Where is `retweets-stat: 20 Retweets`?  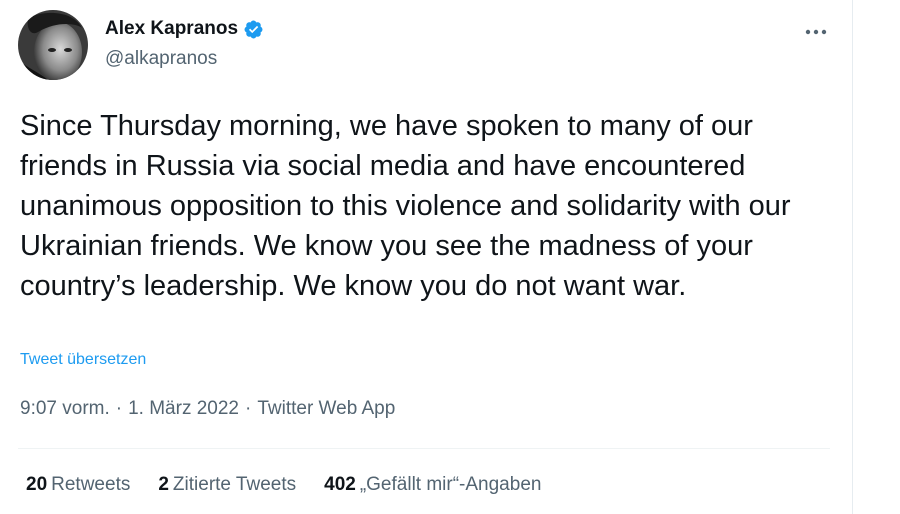
retweets-stat: 20 Retweets is located at coordinates (78, 485).